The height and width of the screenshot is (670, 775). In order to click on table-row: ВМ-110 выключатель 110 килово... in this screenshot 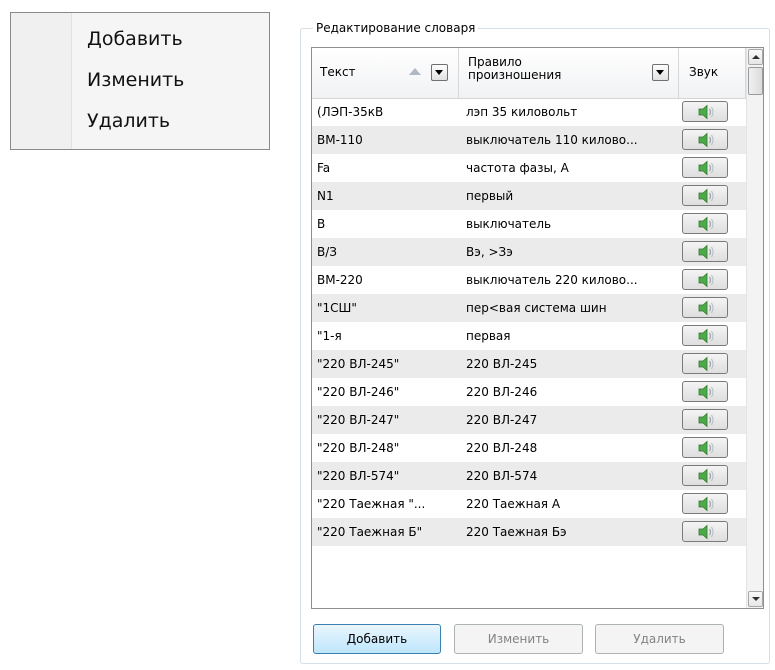, I will do `click(529, 140)`.